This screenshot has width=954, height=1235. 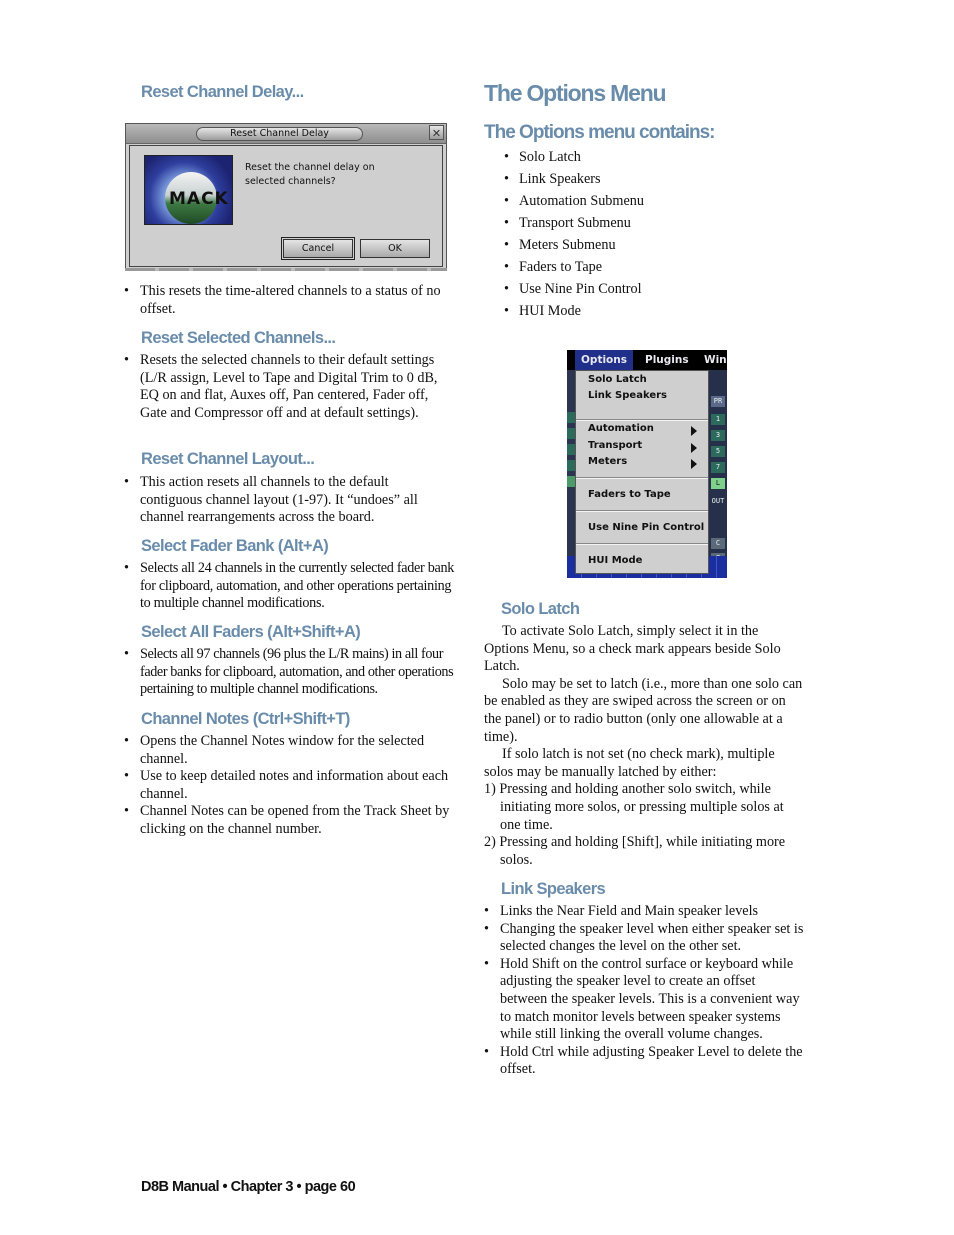 What do you see at coordinates (629, 494) in the screenshot?
I see `menu-item-faders-to-tape: Faders to Tape` at bounding box center [629, 494].